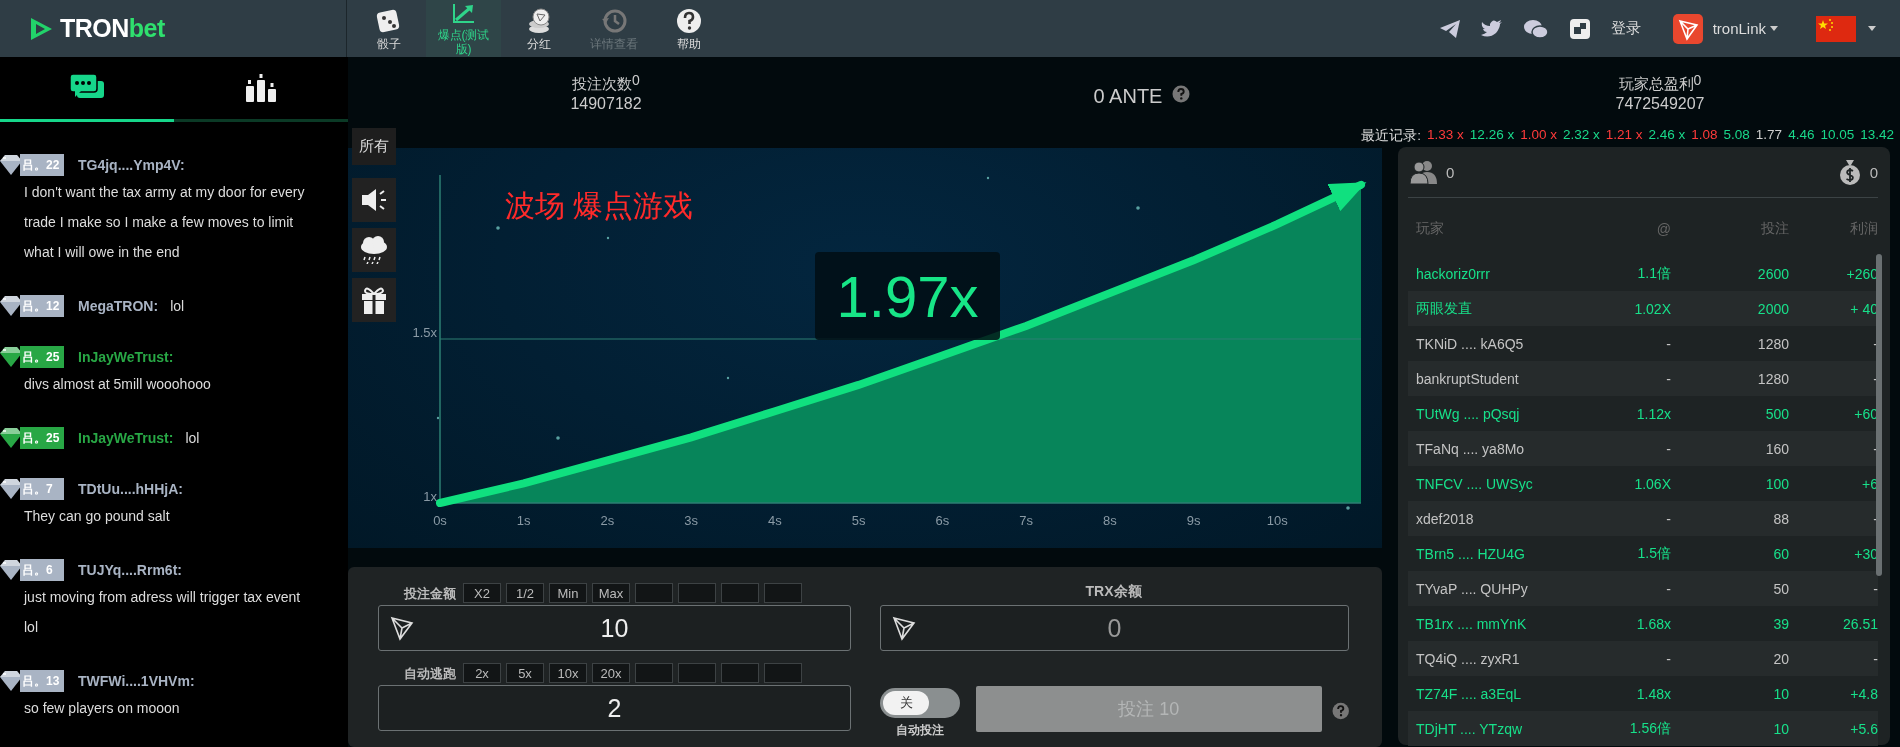  Describe the element at coordinates (102, 708) in the screenshot. I see `chat-message: so few players on mooon` at that location.